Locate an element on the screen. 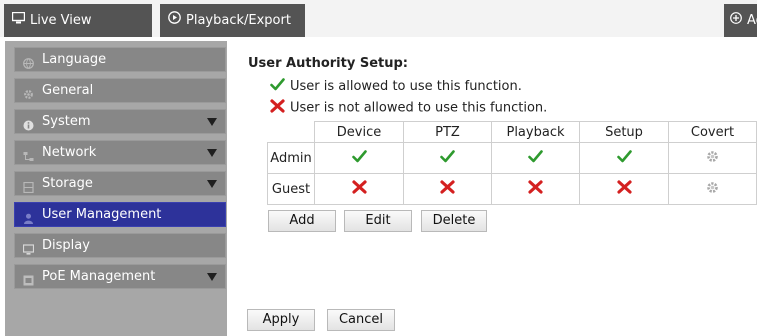  tab-live-view: Live View is located at coordinates (78, 20).